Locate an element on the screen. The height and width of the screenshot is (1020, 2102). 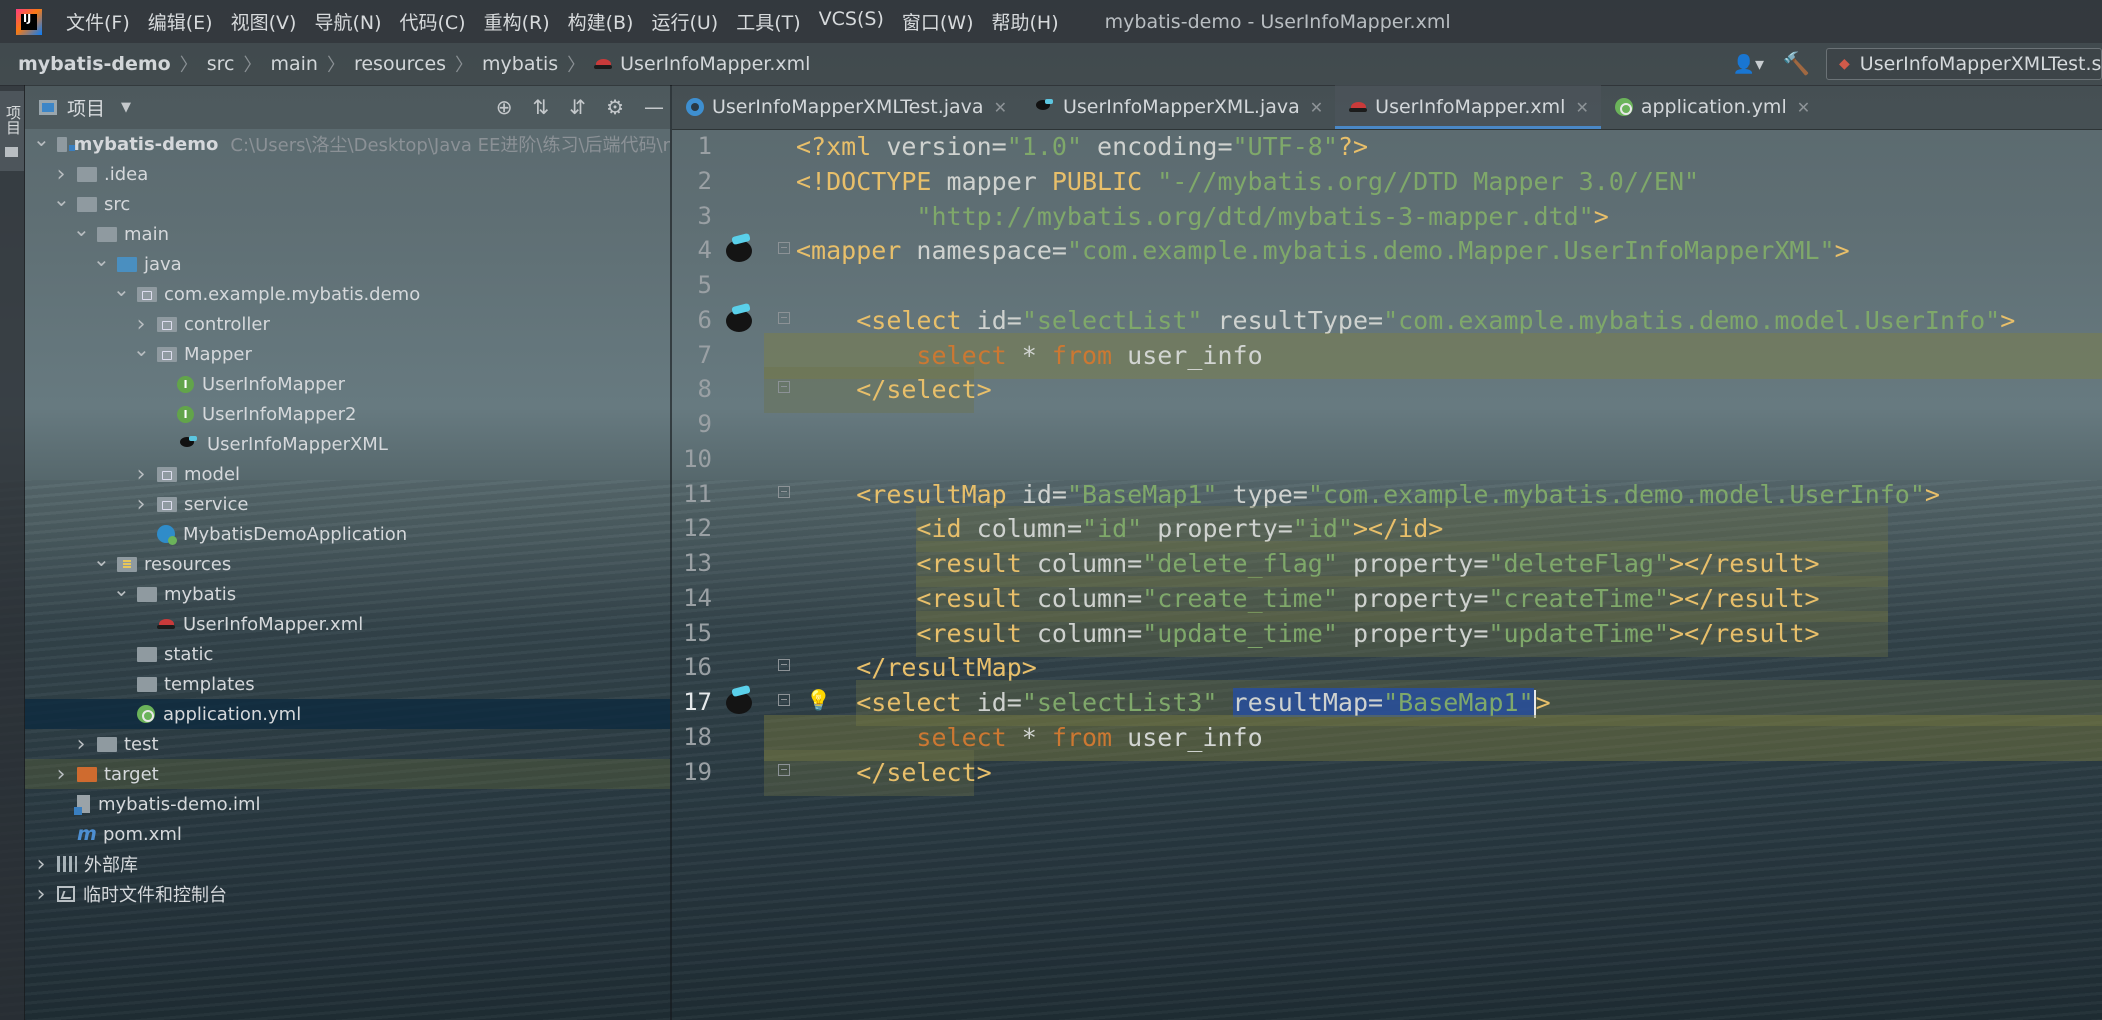
code-token: "BaseMap1" is located at coordinates (1458, 702).